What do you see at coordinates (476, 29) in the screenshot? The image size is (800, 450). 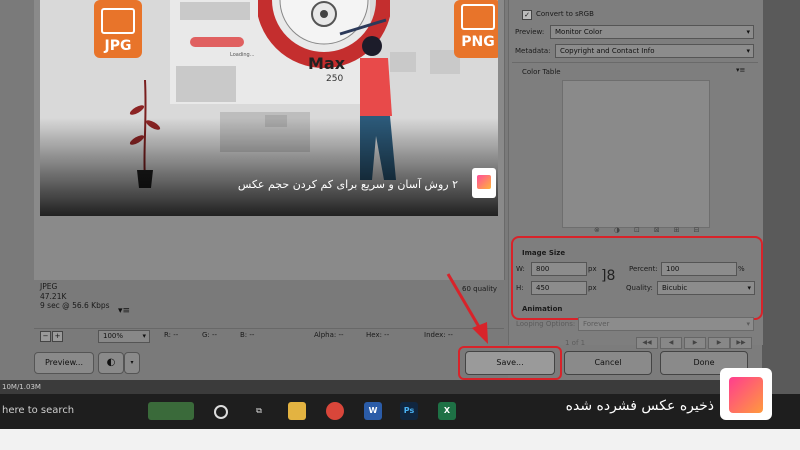 I see `png-badge-icon: PNG` at bounding box center [476, 29].